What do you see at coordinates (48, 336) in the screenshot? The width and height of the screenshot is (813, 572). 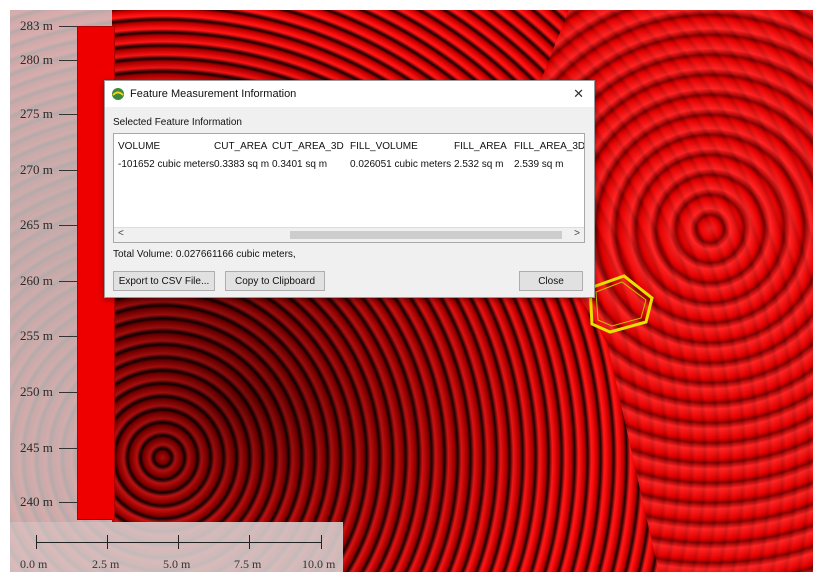 I see `legend-tick: 255 m` at bounding box center [48, 336].